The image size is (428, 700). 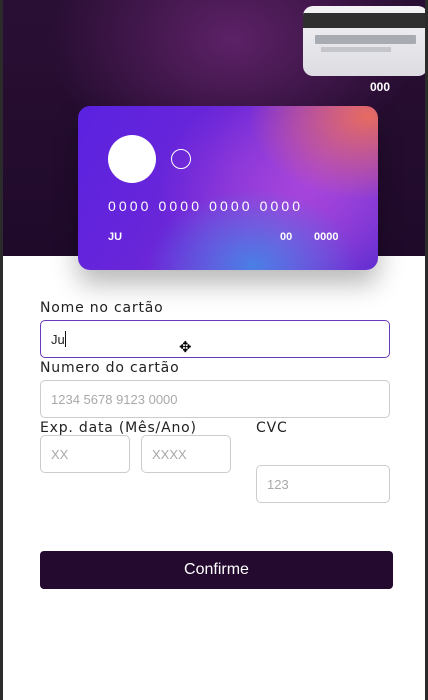 I want to click on card-logo-circle-filled, so click(x=132, y=159).